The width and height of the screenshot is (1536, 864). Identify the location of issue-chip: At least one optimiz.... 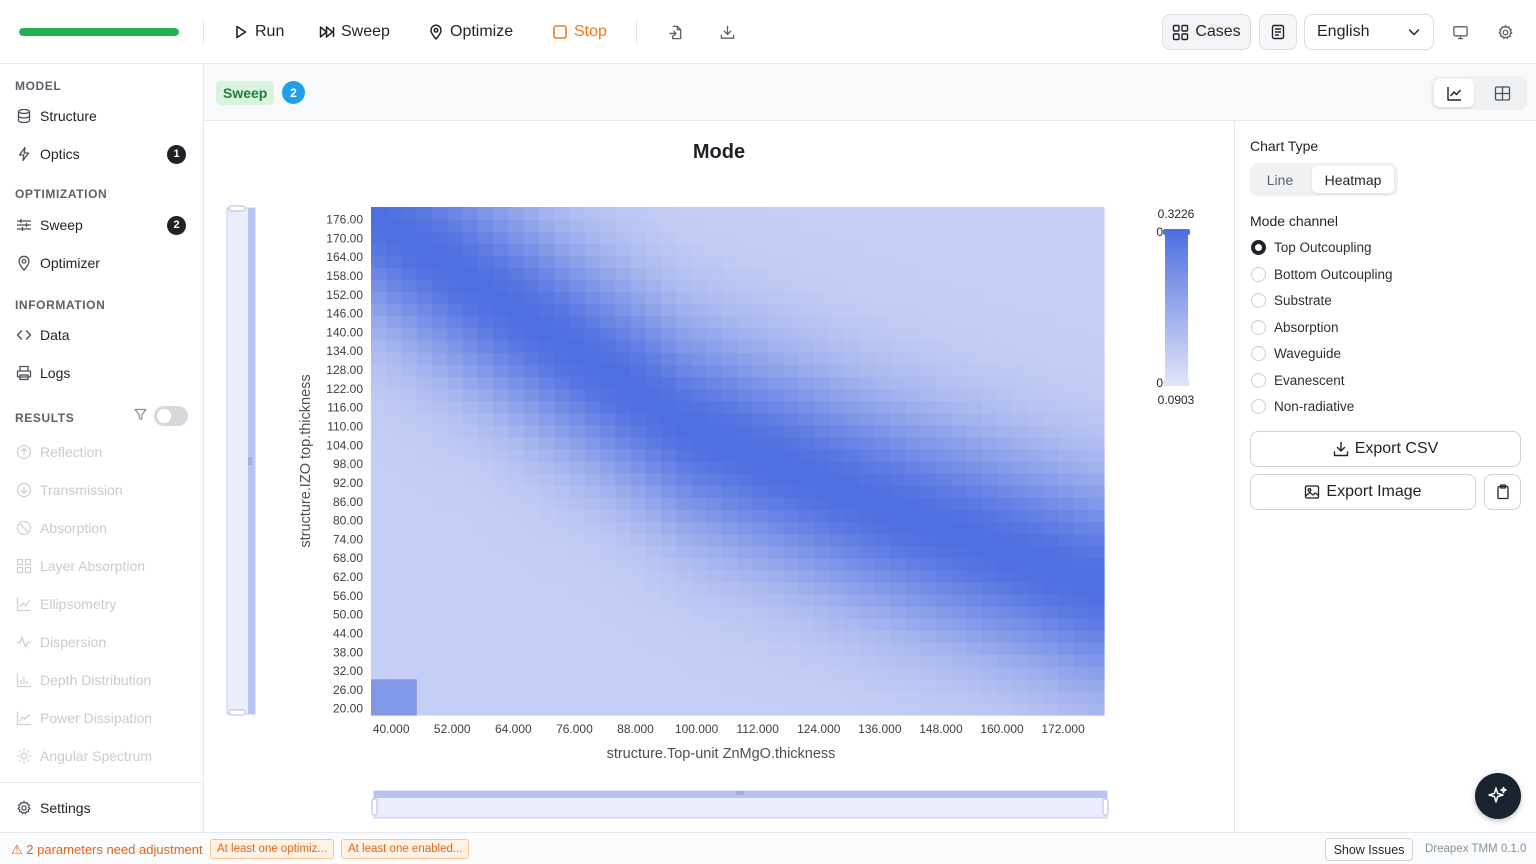
(272, 849).